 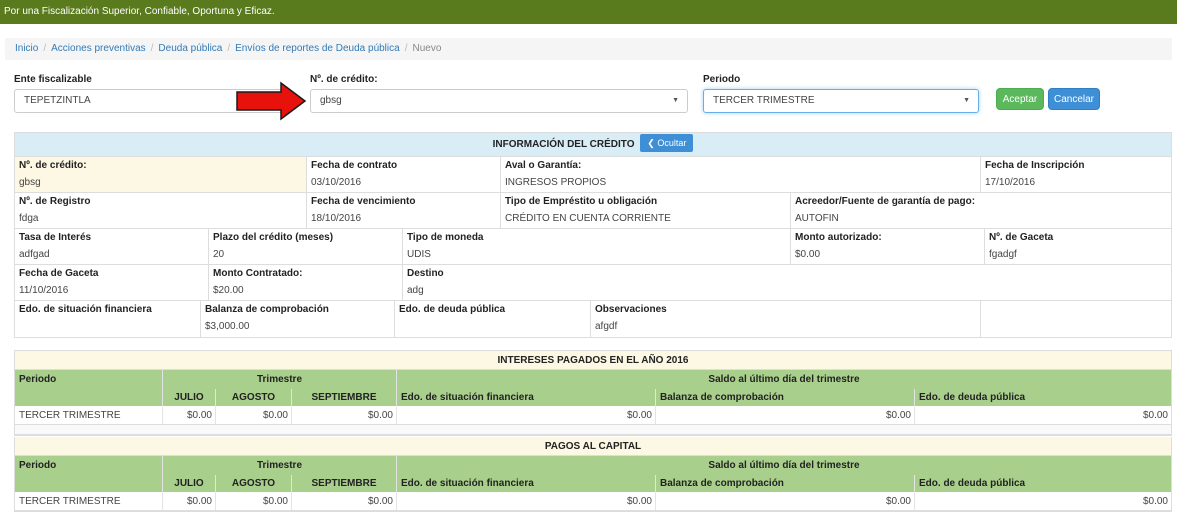 What do you see at coordinates (817, 218) in the screenshot?
I see `info-value: AUTOFIN` at bounding box center [817, 218].